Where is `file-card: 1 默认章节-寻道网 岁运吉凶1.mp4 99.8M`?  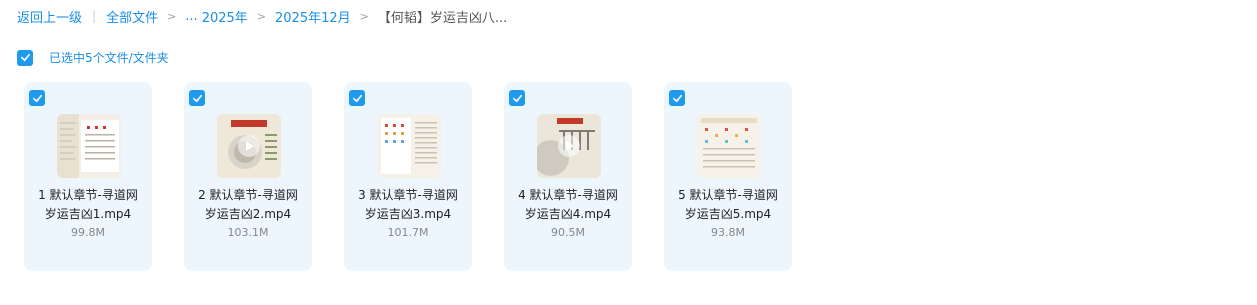 file-card: 1 默认章节-寻道网 岁运吉凶1.mp4 99.8M is located at coordinates (88, 176).